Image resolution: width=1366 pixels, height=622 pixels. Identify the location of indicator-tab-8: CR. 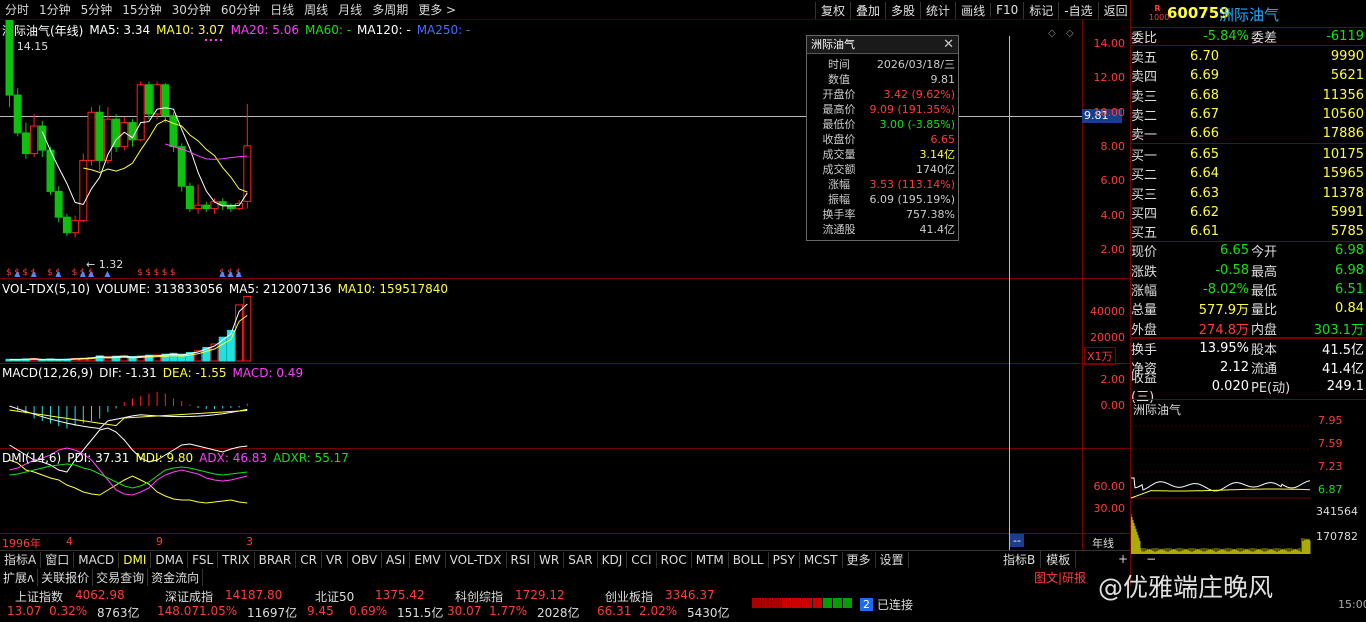
(309, 559).